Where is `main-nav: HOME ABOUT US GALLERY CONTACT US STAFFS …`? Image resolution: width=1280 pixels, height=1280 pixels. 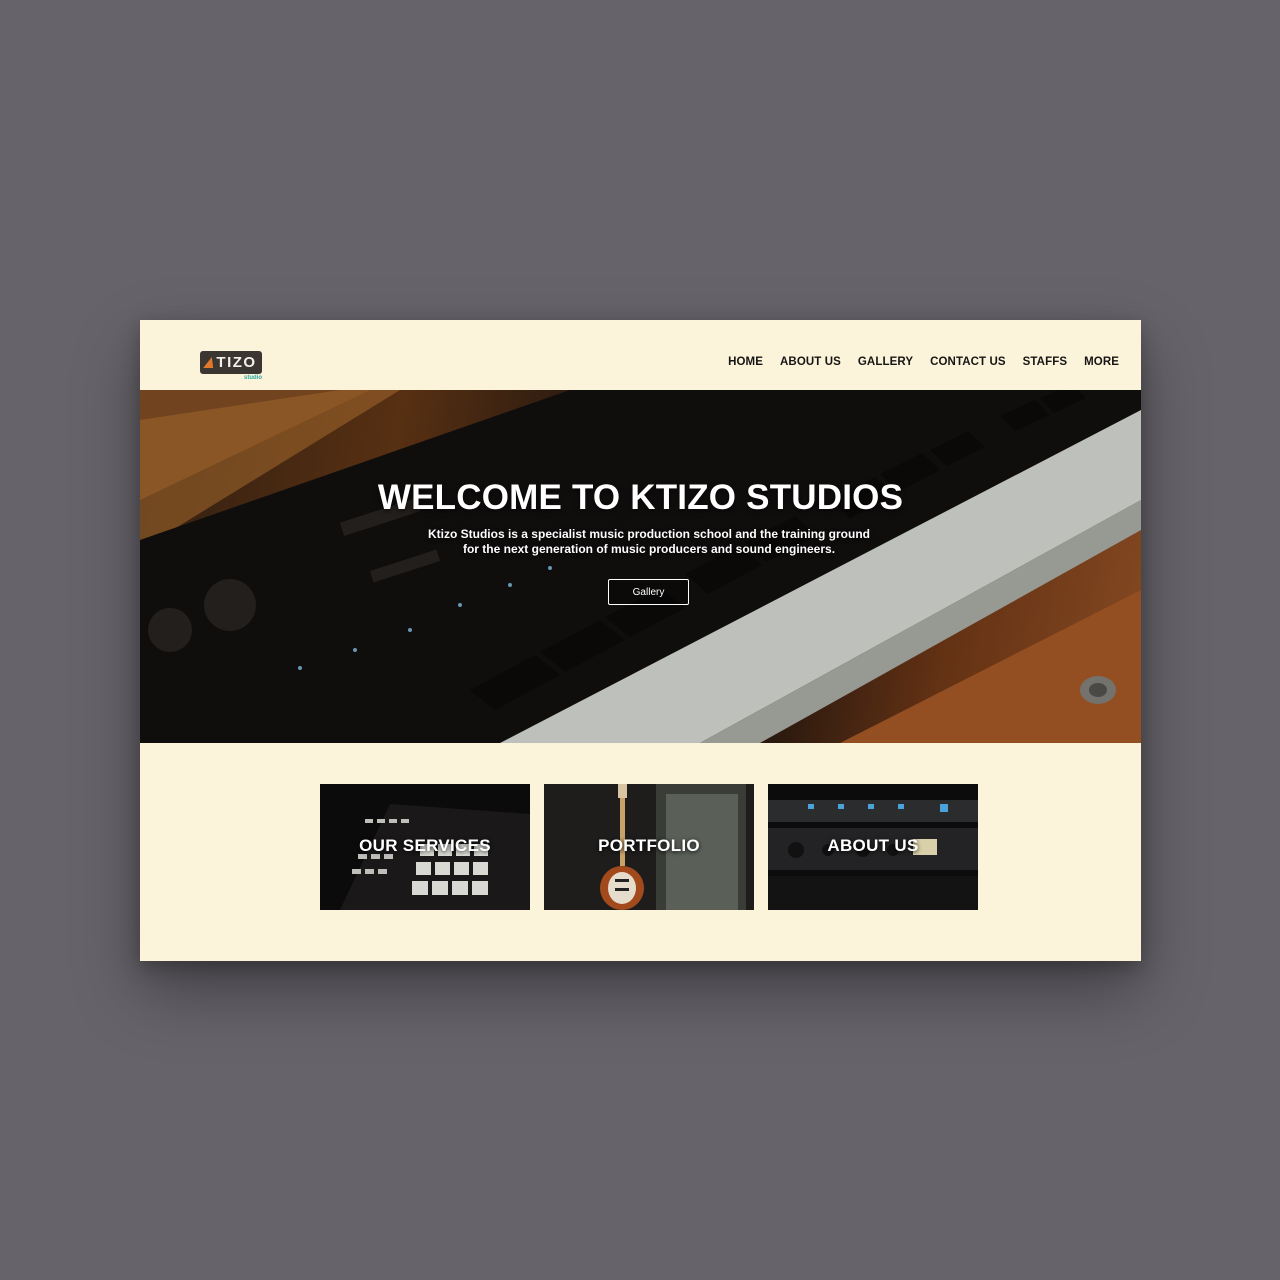
main-nav: HOME ABOUT US GALLERY CONTACT US STAFFS … is located at coordinates (923, 362).